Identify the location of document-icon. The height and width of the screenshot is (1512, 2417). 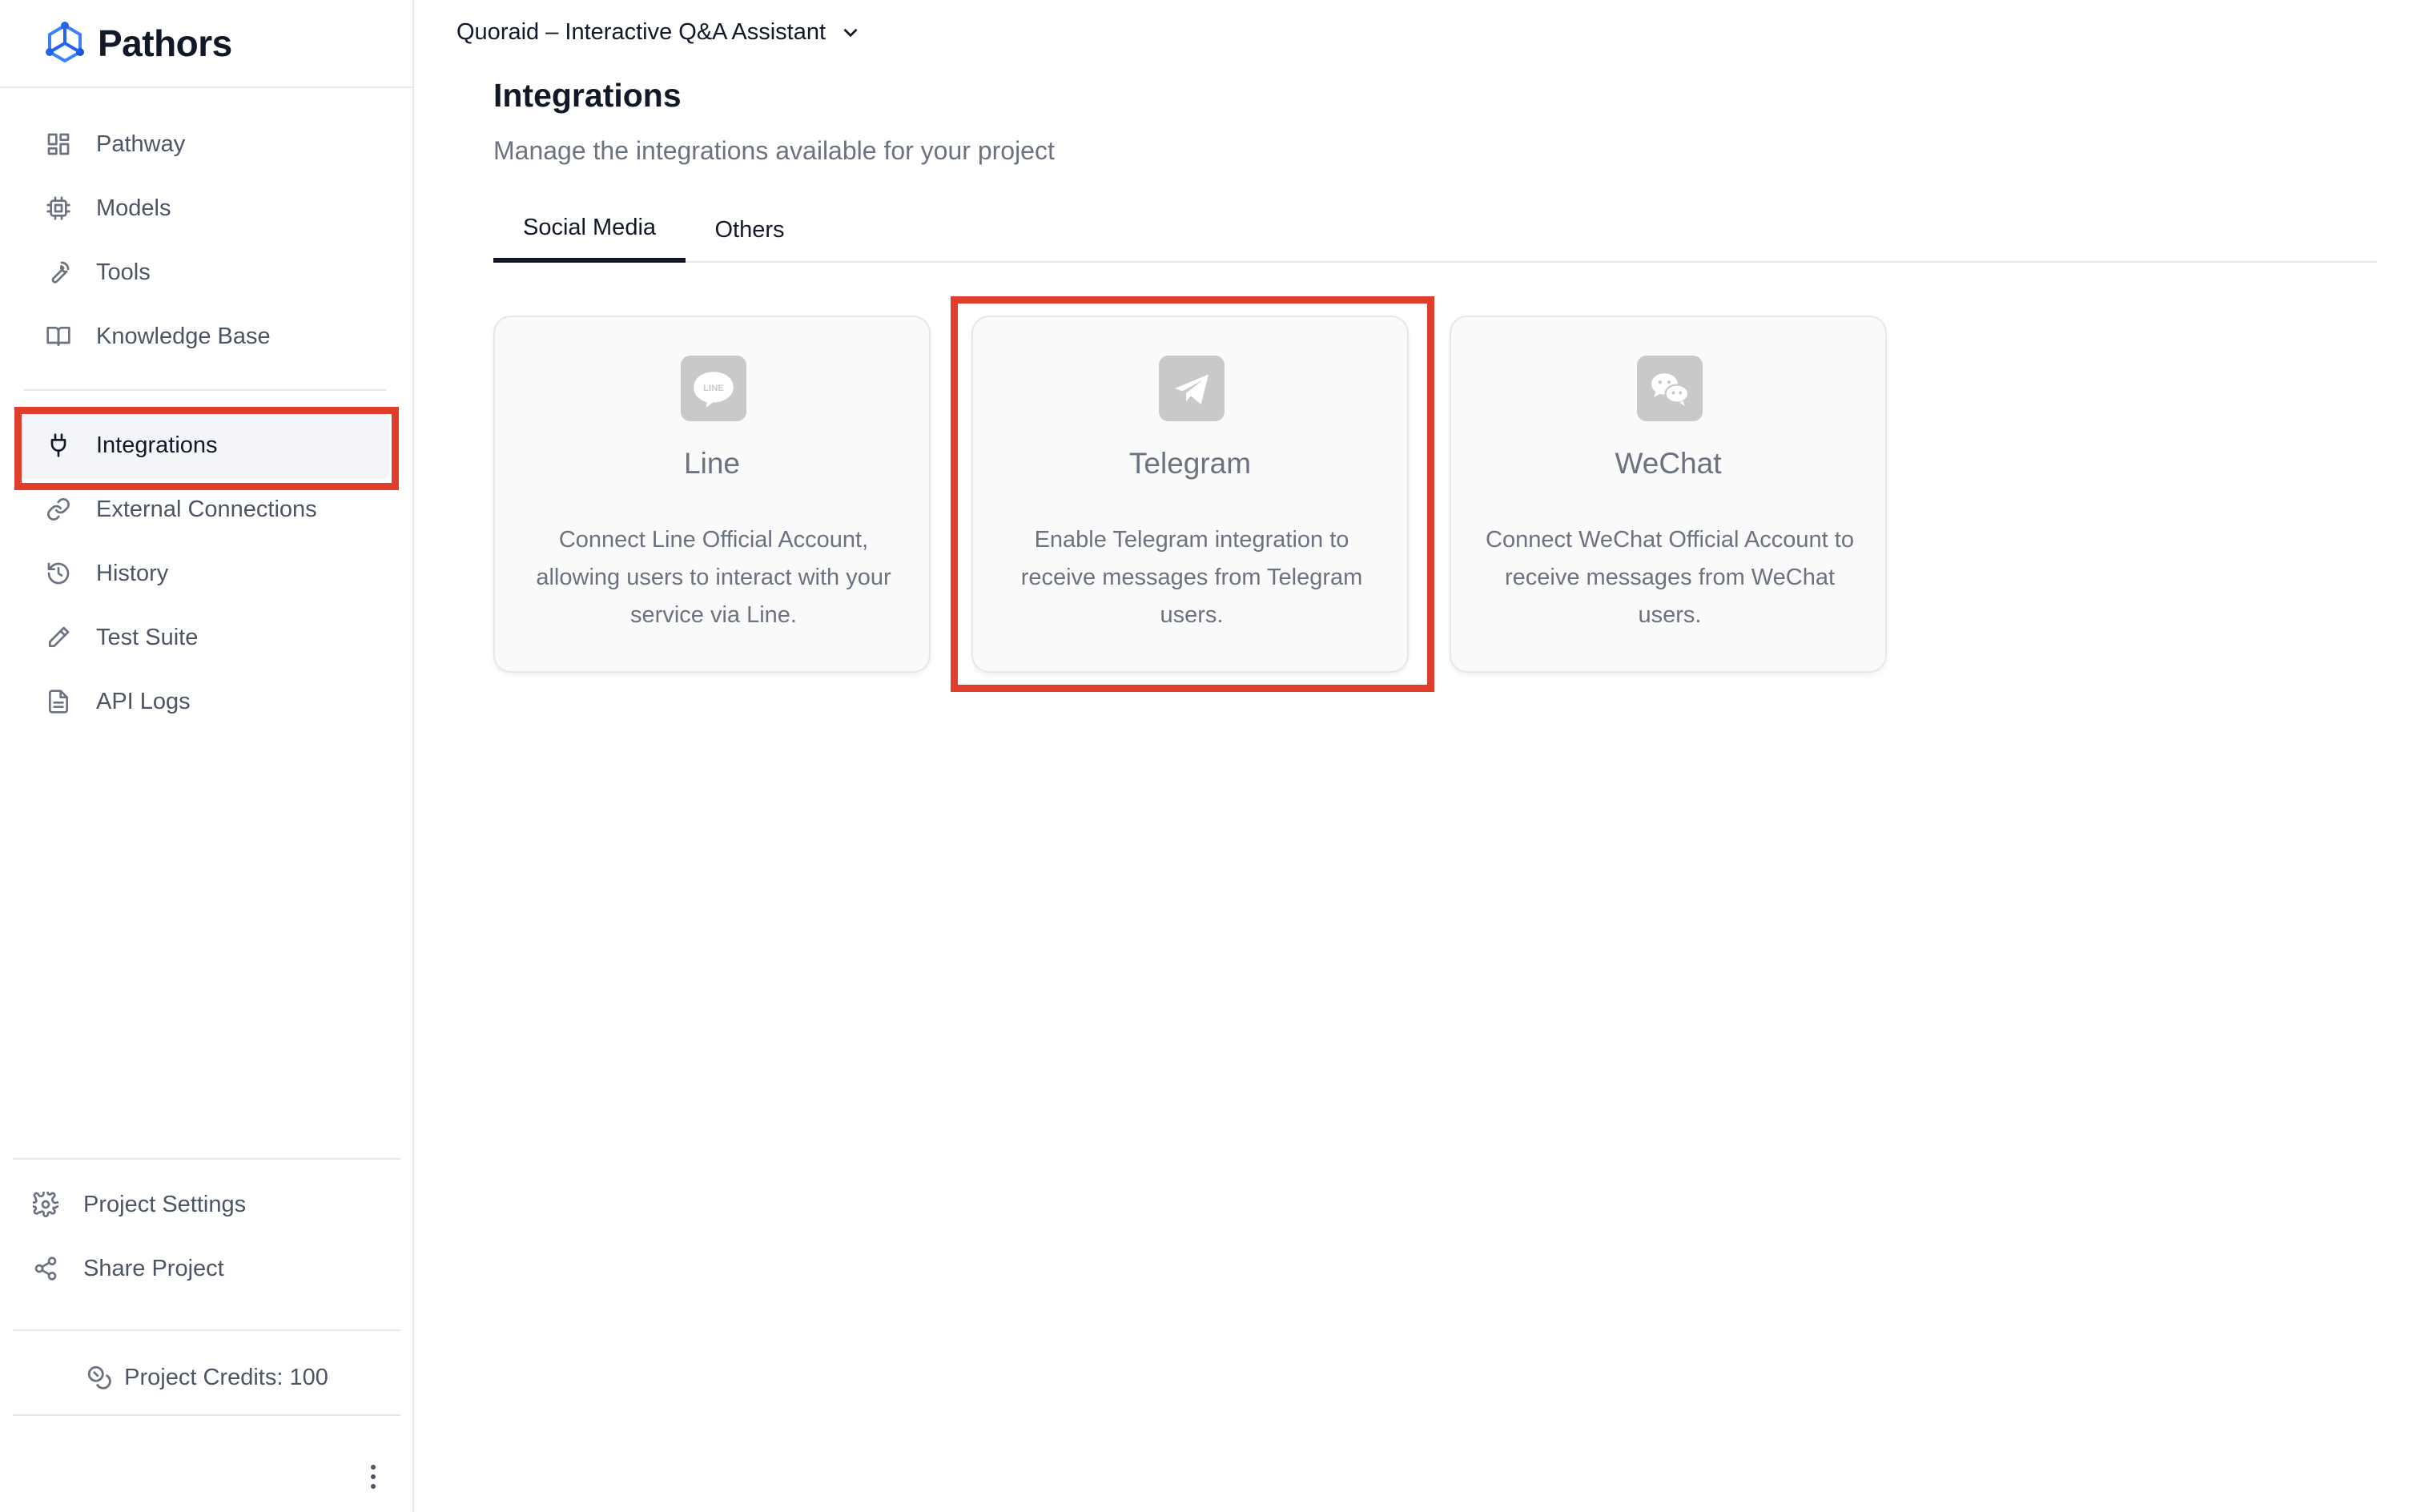
(58, 701).